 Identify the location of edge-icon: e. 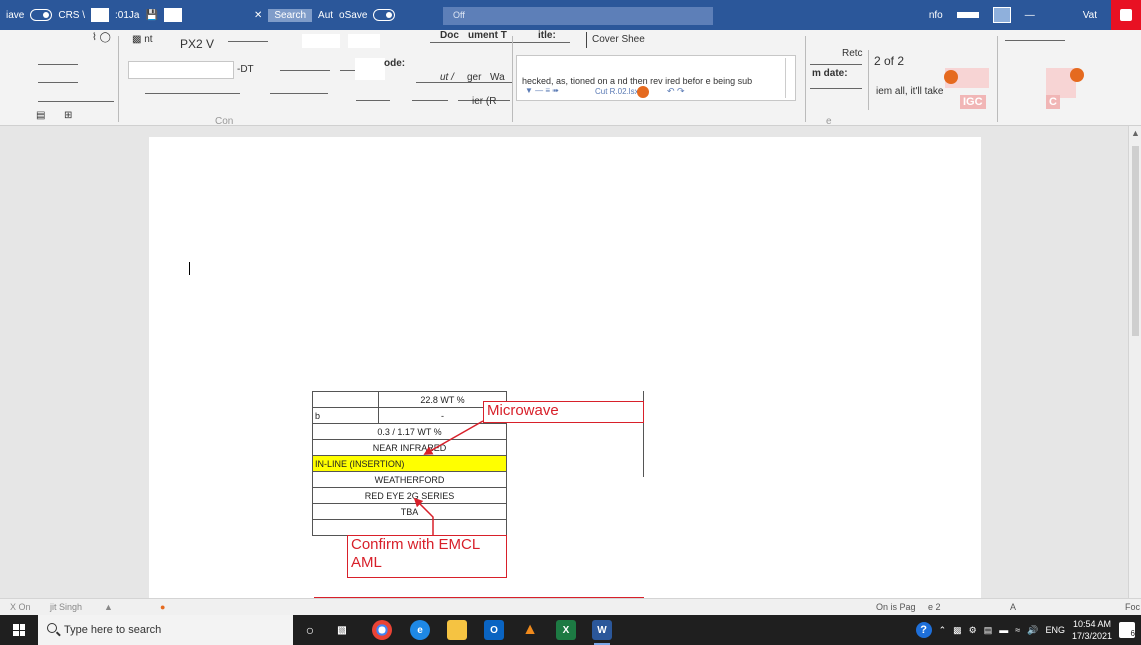
(420, 630).